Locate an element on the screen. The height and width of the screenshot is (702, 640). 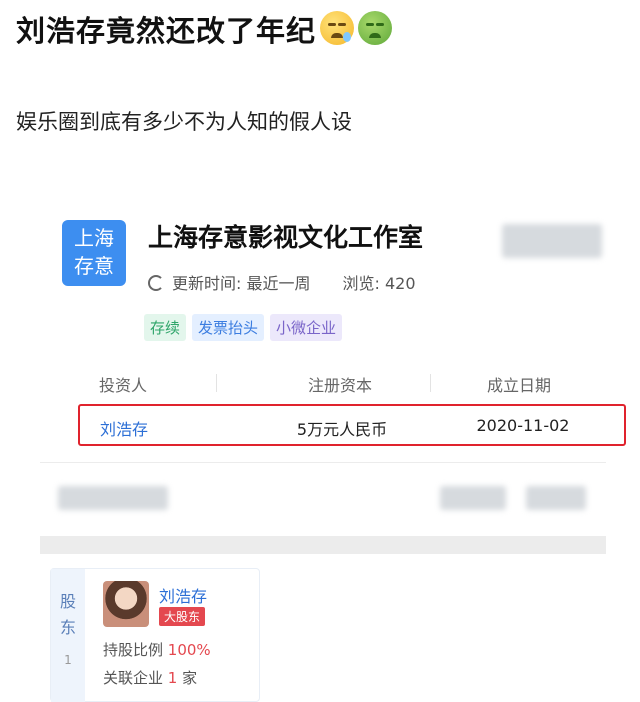
company-meta: 更新时间: 最近一周 浏览: 420 is located at coordinates (282, 282).